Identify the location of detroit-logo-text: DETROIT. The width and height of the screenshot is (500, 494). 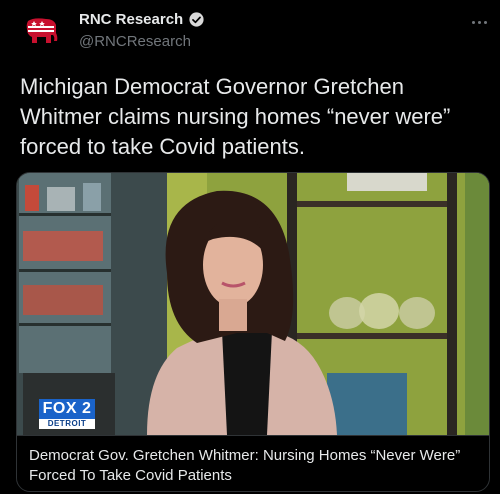
(67, 424).